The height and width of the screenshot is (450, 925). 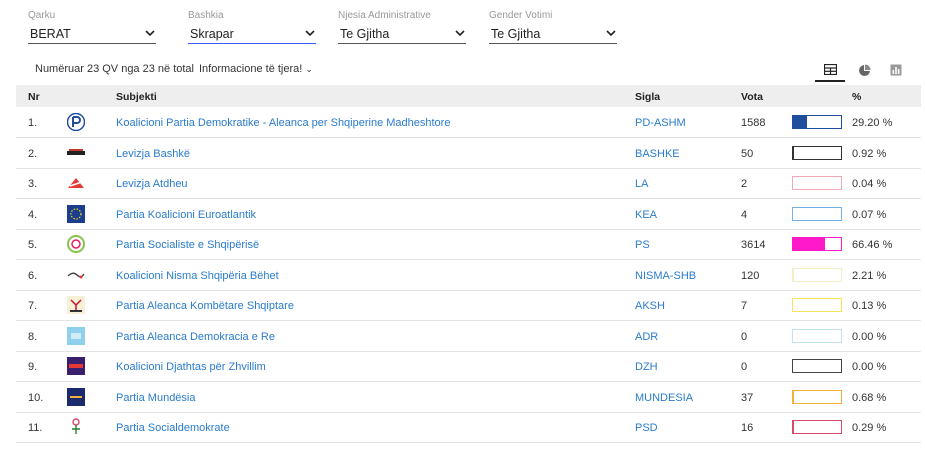 What do you see at coordinates (33, 153) in the screenshot?
I see `row-number: 2.` at bounding box center [33, 153].